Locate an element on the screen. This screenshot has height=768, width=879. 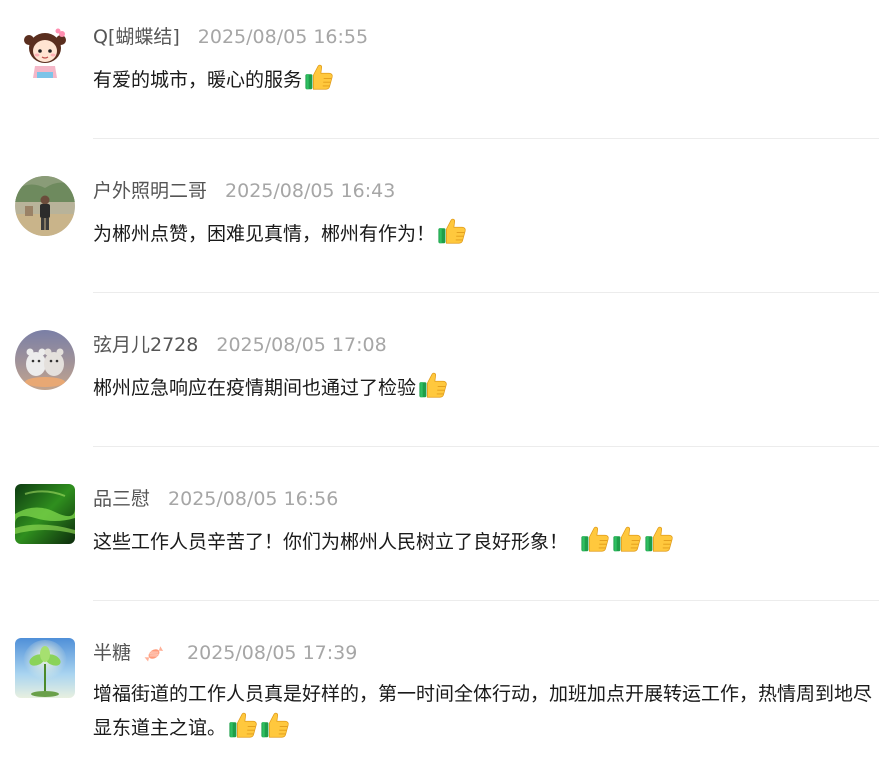
plush-toys-avatar-icon is located at coordinates (45, 360).